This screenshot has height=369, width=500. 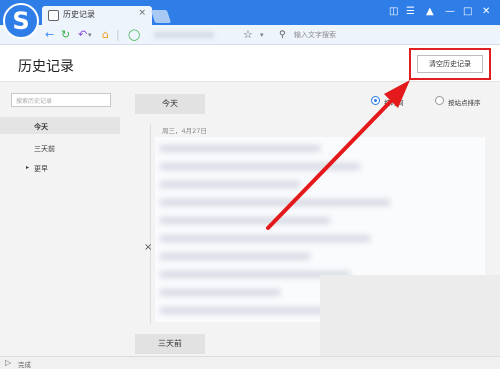 I want to click on tab-title: 历史记录, so click(x=79, y=14).